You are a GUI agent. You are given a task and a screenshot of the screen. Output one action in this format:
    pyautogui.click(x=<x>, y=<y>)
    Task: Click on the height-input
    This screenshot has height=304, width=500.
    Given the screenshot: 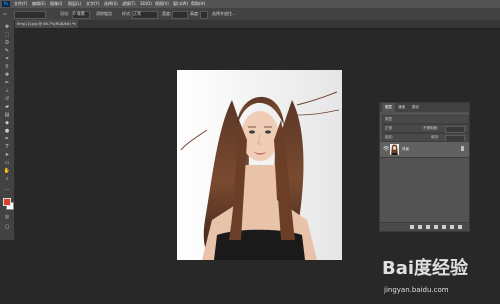 What is the action you would take?
    pyautogui.click(x=204, y=15)
    